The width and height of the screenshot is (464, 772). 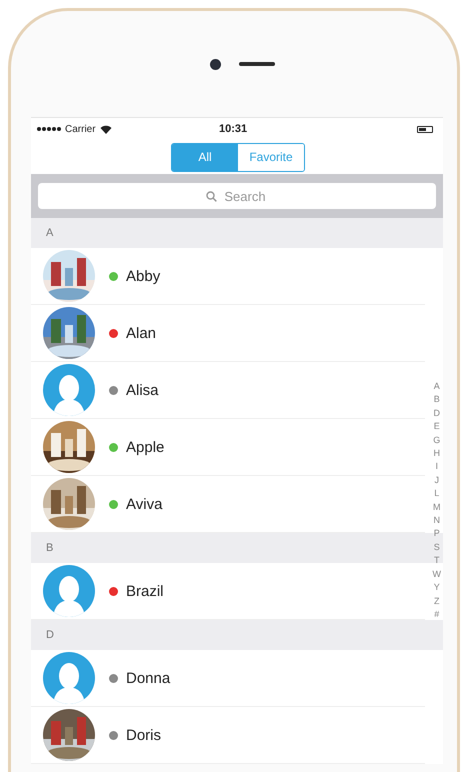 I want to click on contact-row: Apple, so click(x=228, y=447).